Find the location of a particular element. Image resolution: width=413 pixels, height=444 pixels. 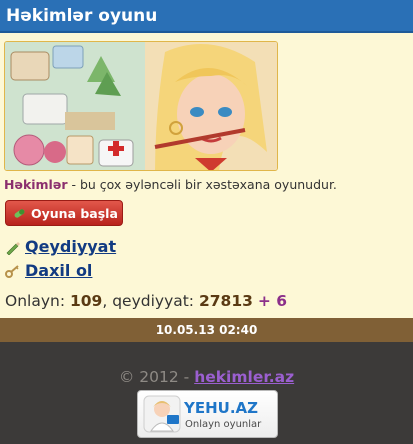

register-link: Qeydiyyat is located at coordinates (65, 247).